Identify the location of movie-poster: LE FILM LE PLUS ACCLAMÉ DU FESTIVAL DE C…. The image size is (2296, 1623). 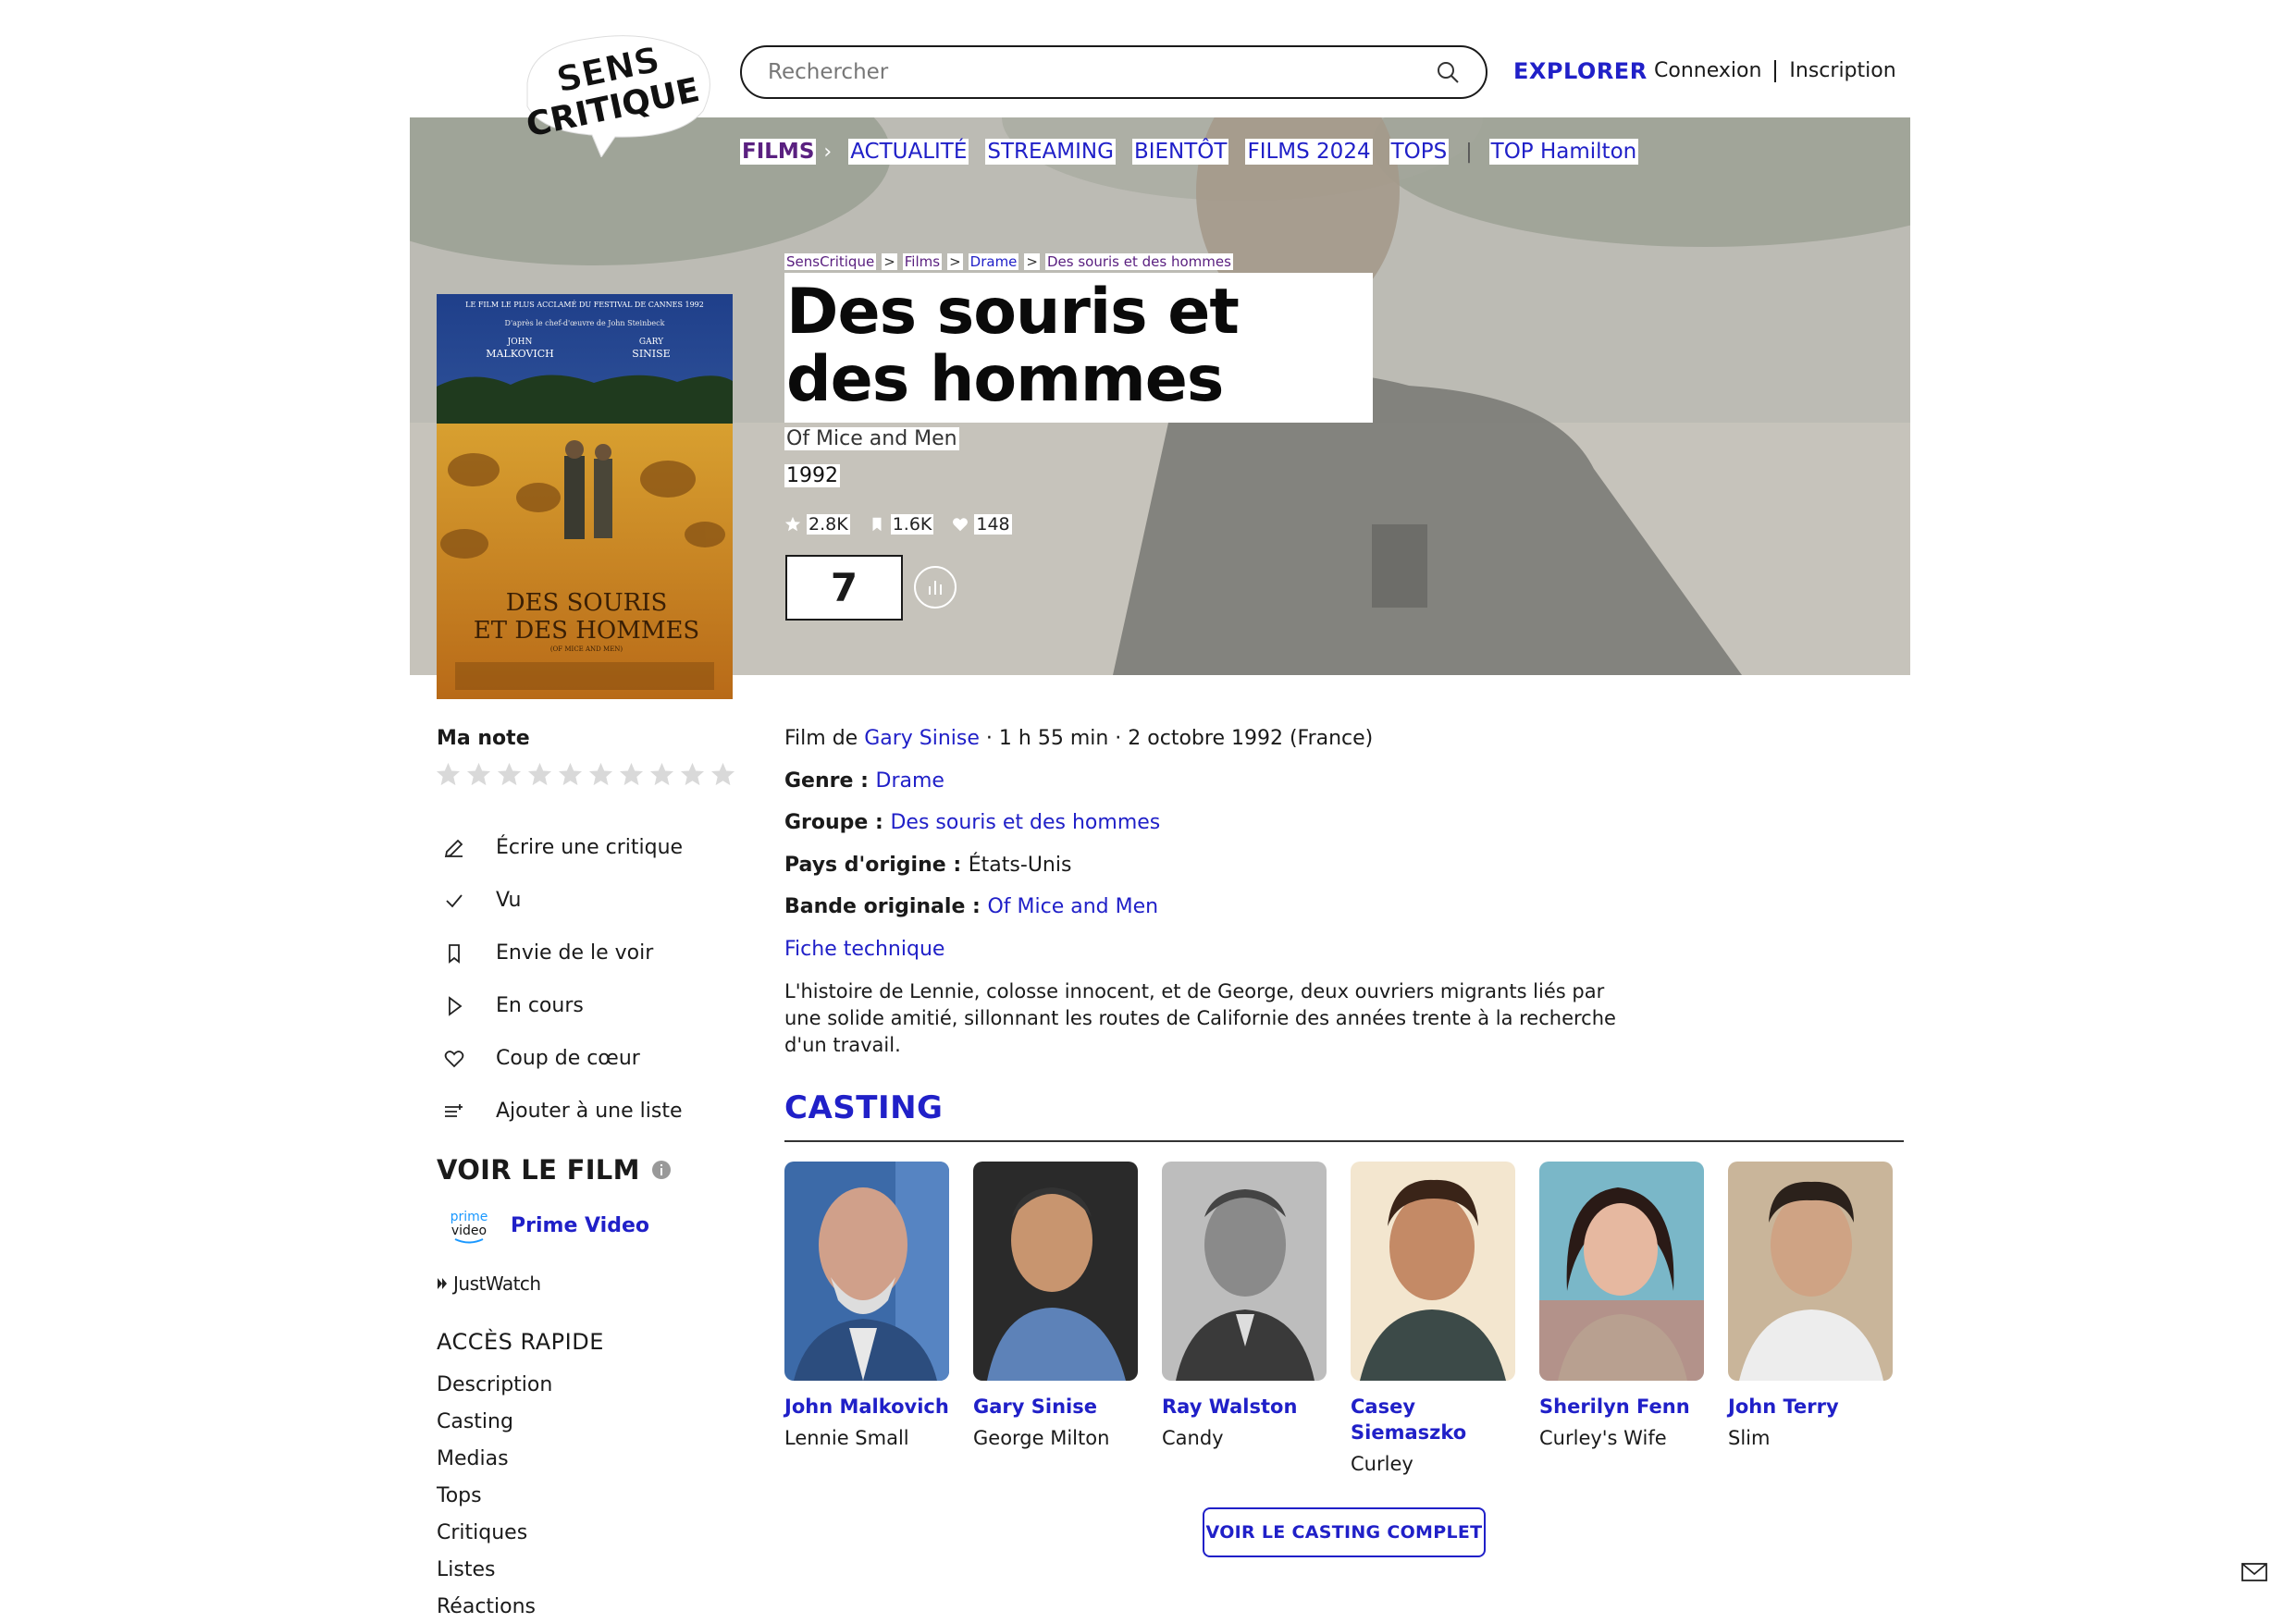
(585, 496).